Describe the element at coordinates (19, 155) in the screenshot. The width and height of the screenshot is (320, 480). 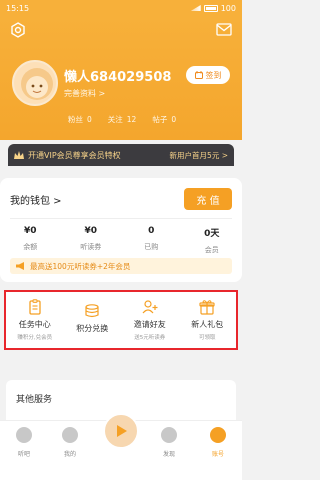
I see `crown-icon` at that location.